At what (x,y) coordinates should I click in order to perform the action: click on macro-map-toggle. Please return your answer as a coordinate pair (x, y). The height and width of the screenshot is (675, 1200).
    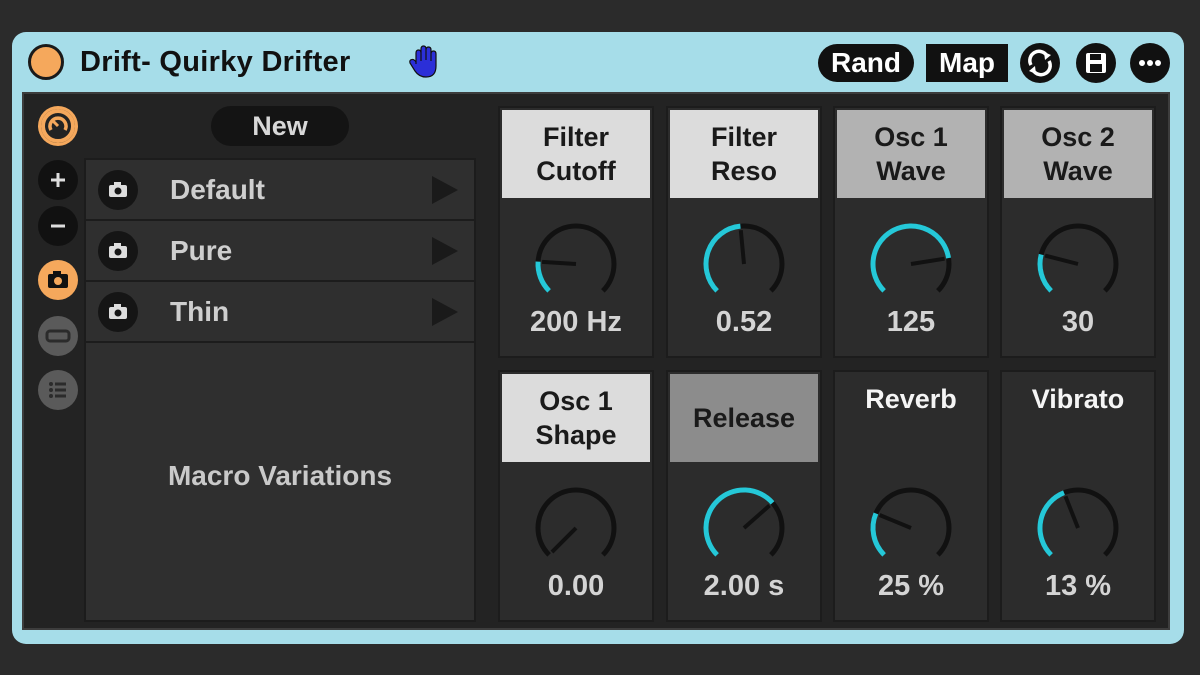
    Looking at the image, I should click on (58, 126).